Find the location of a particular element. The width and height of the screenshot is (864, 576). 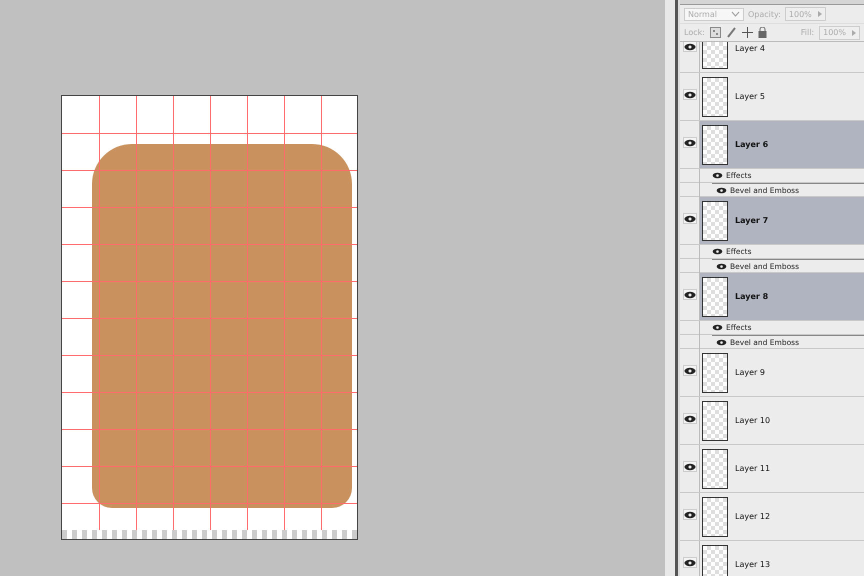

layer-row: Layer 11 is located at coordinates (782, 468).